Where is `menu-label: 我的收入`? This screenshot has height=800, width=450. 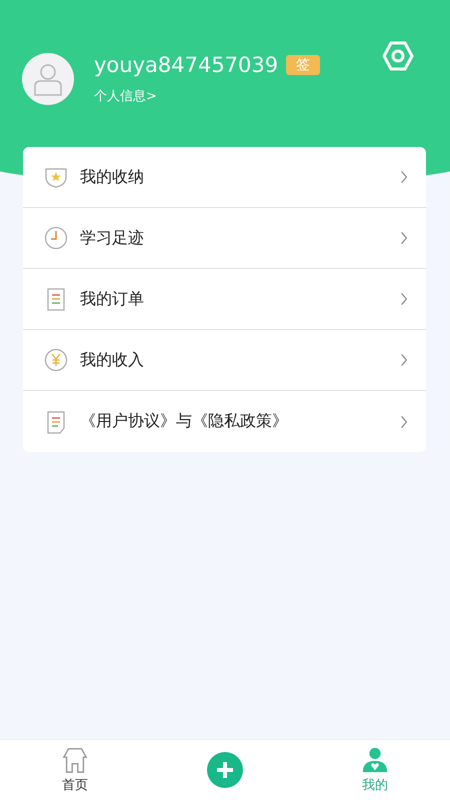 menu-label: 我的收入 is located at coordinates (112, 360).